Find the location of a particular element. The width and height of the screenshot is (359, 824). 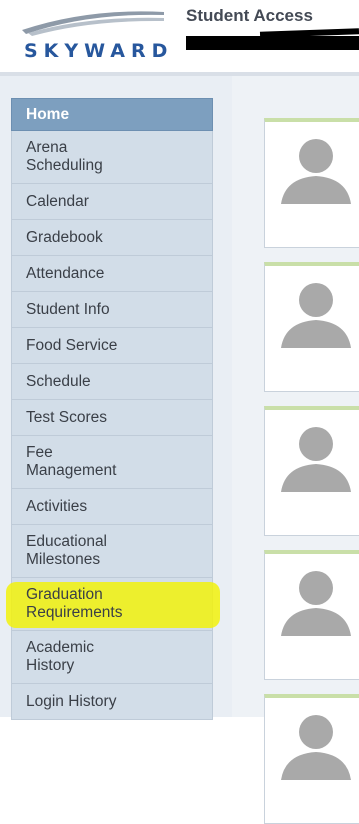

app-title: Student Access is located at coordinates (249, 15).